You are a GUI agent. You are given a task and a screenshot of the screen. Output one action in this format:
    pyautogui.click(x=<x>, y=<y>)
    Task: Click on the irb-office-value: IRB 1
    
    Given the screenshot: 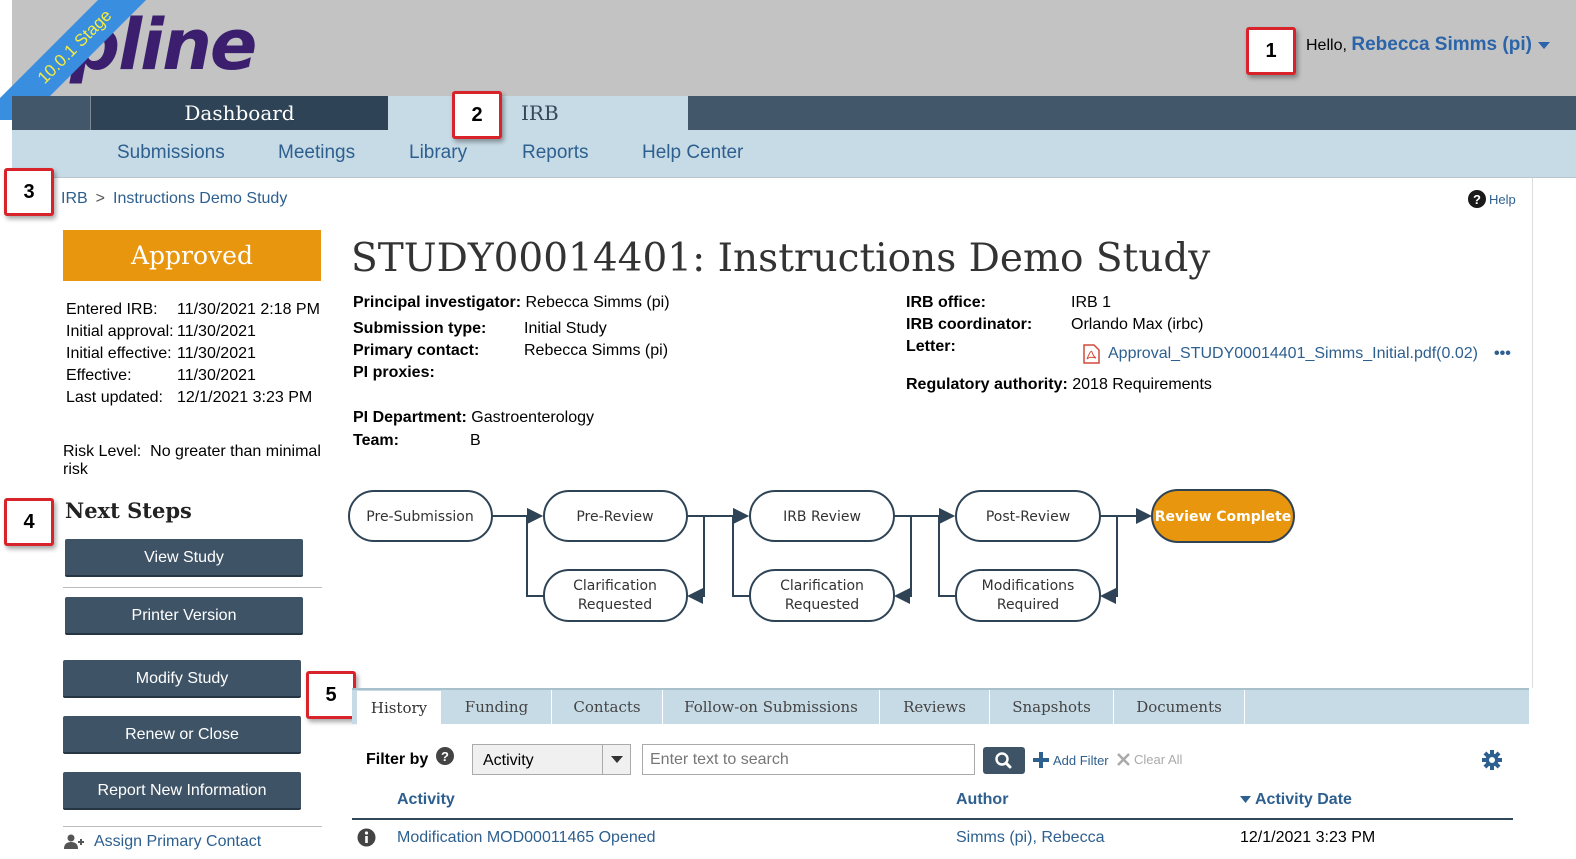 What is the action you would take?
    pyautogui.click(x=1091, y=302)
    